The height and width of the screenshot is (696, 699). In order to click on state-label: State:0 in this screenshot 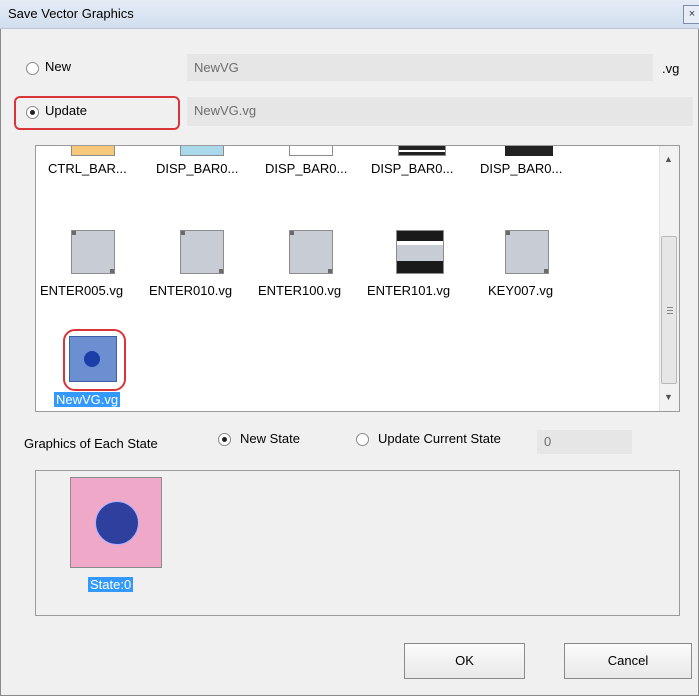, I will do `click(111, 584)`.